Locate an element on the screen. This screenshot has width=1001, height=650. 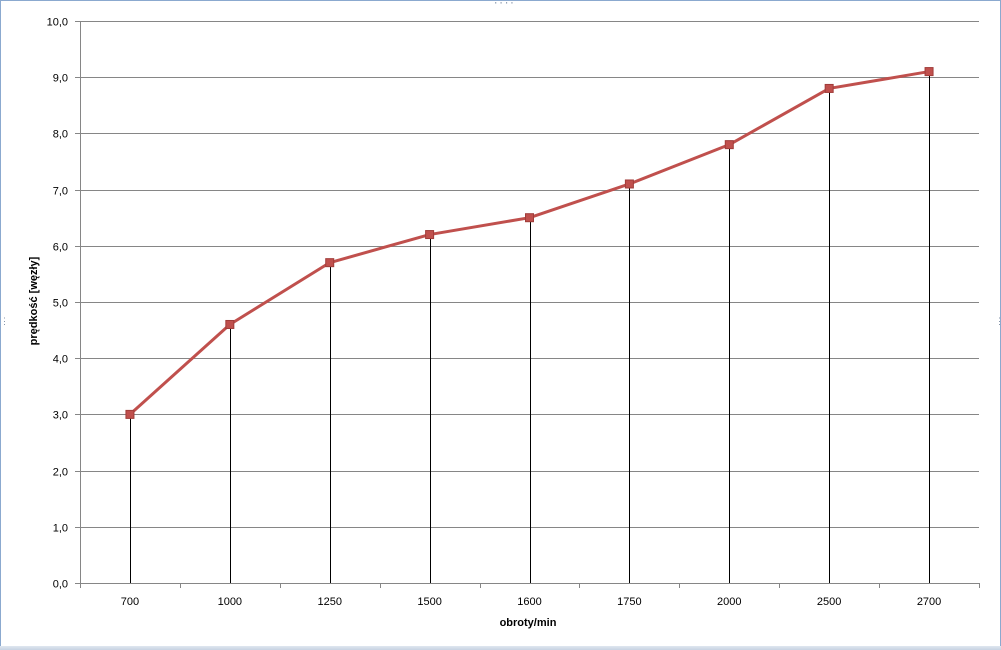
x-axis-title: obroty/min is located at coordinates (528, 623).